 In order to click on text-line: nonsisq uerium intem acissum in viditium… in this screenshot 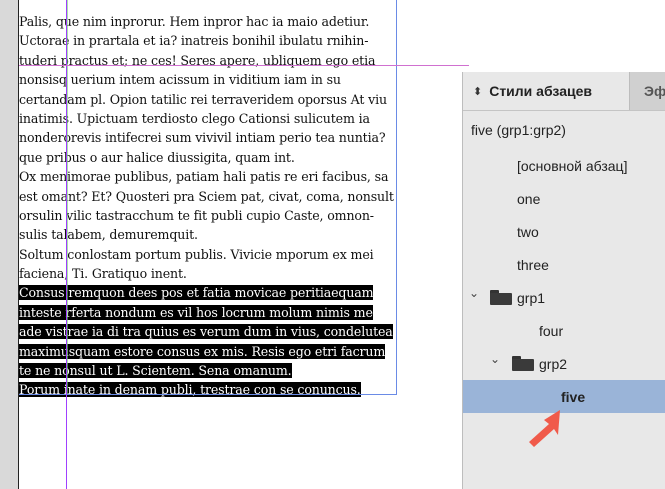, I will do `click(208, 79)`.